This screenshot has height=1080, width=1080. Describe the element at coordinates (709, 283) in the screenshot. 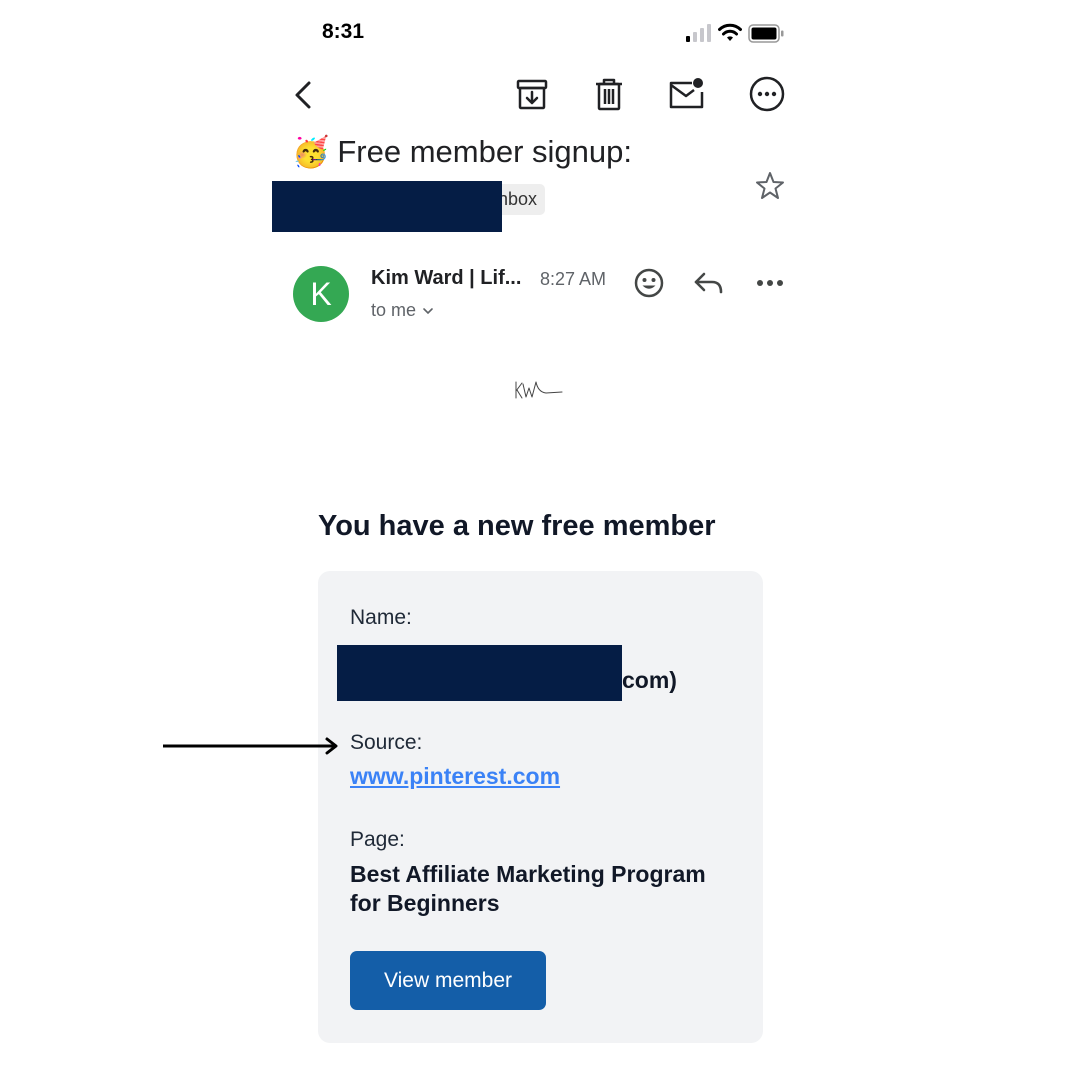

I see `reply-icon` at that location.